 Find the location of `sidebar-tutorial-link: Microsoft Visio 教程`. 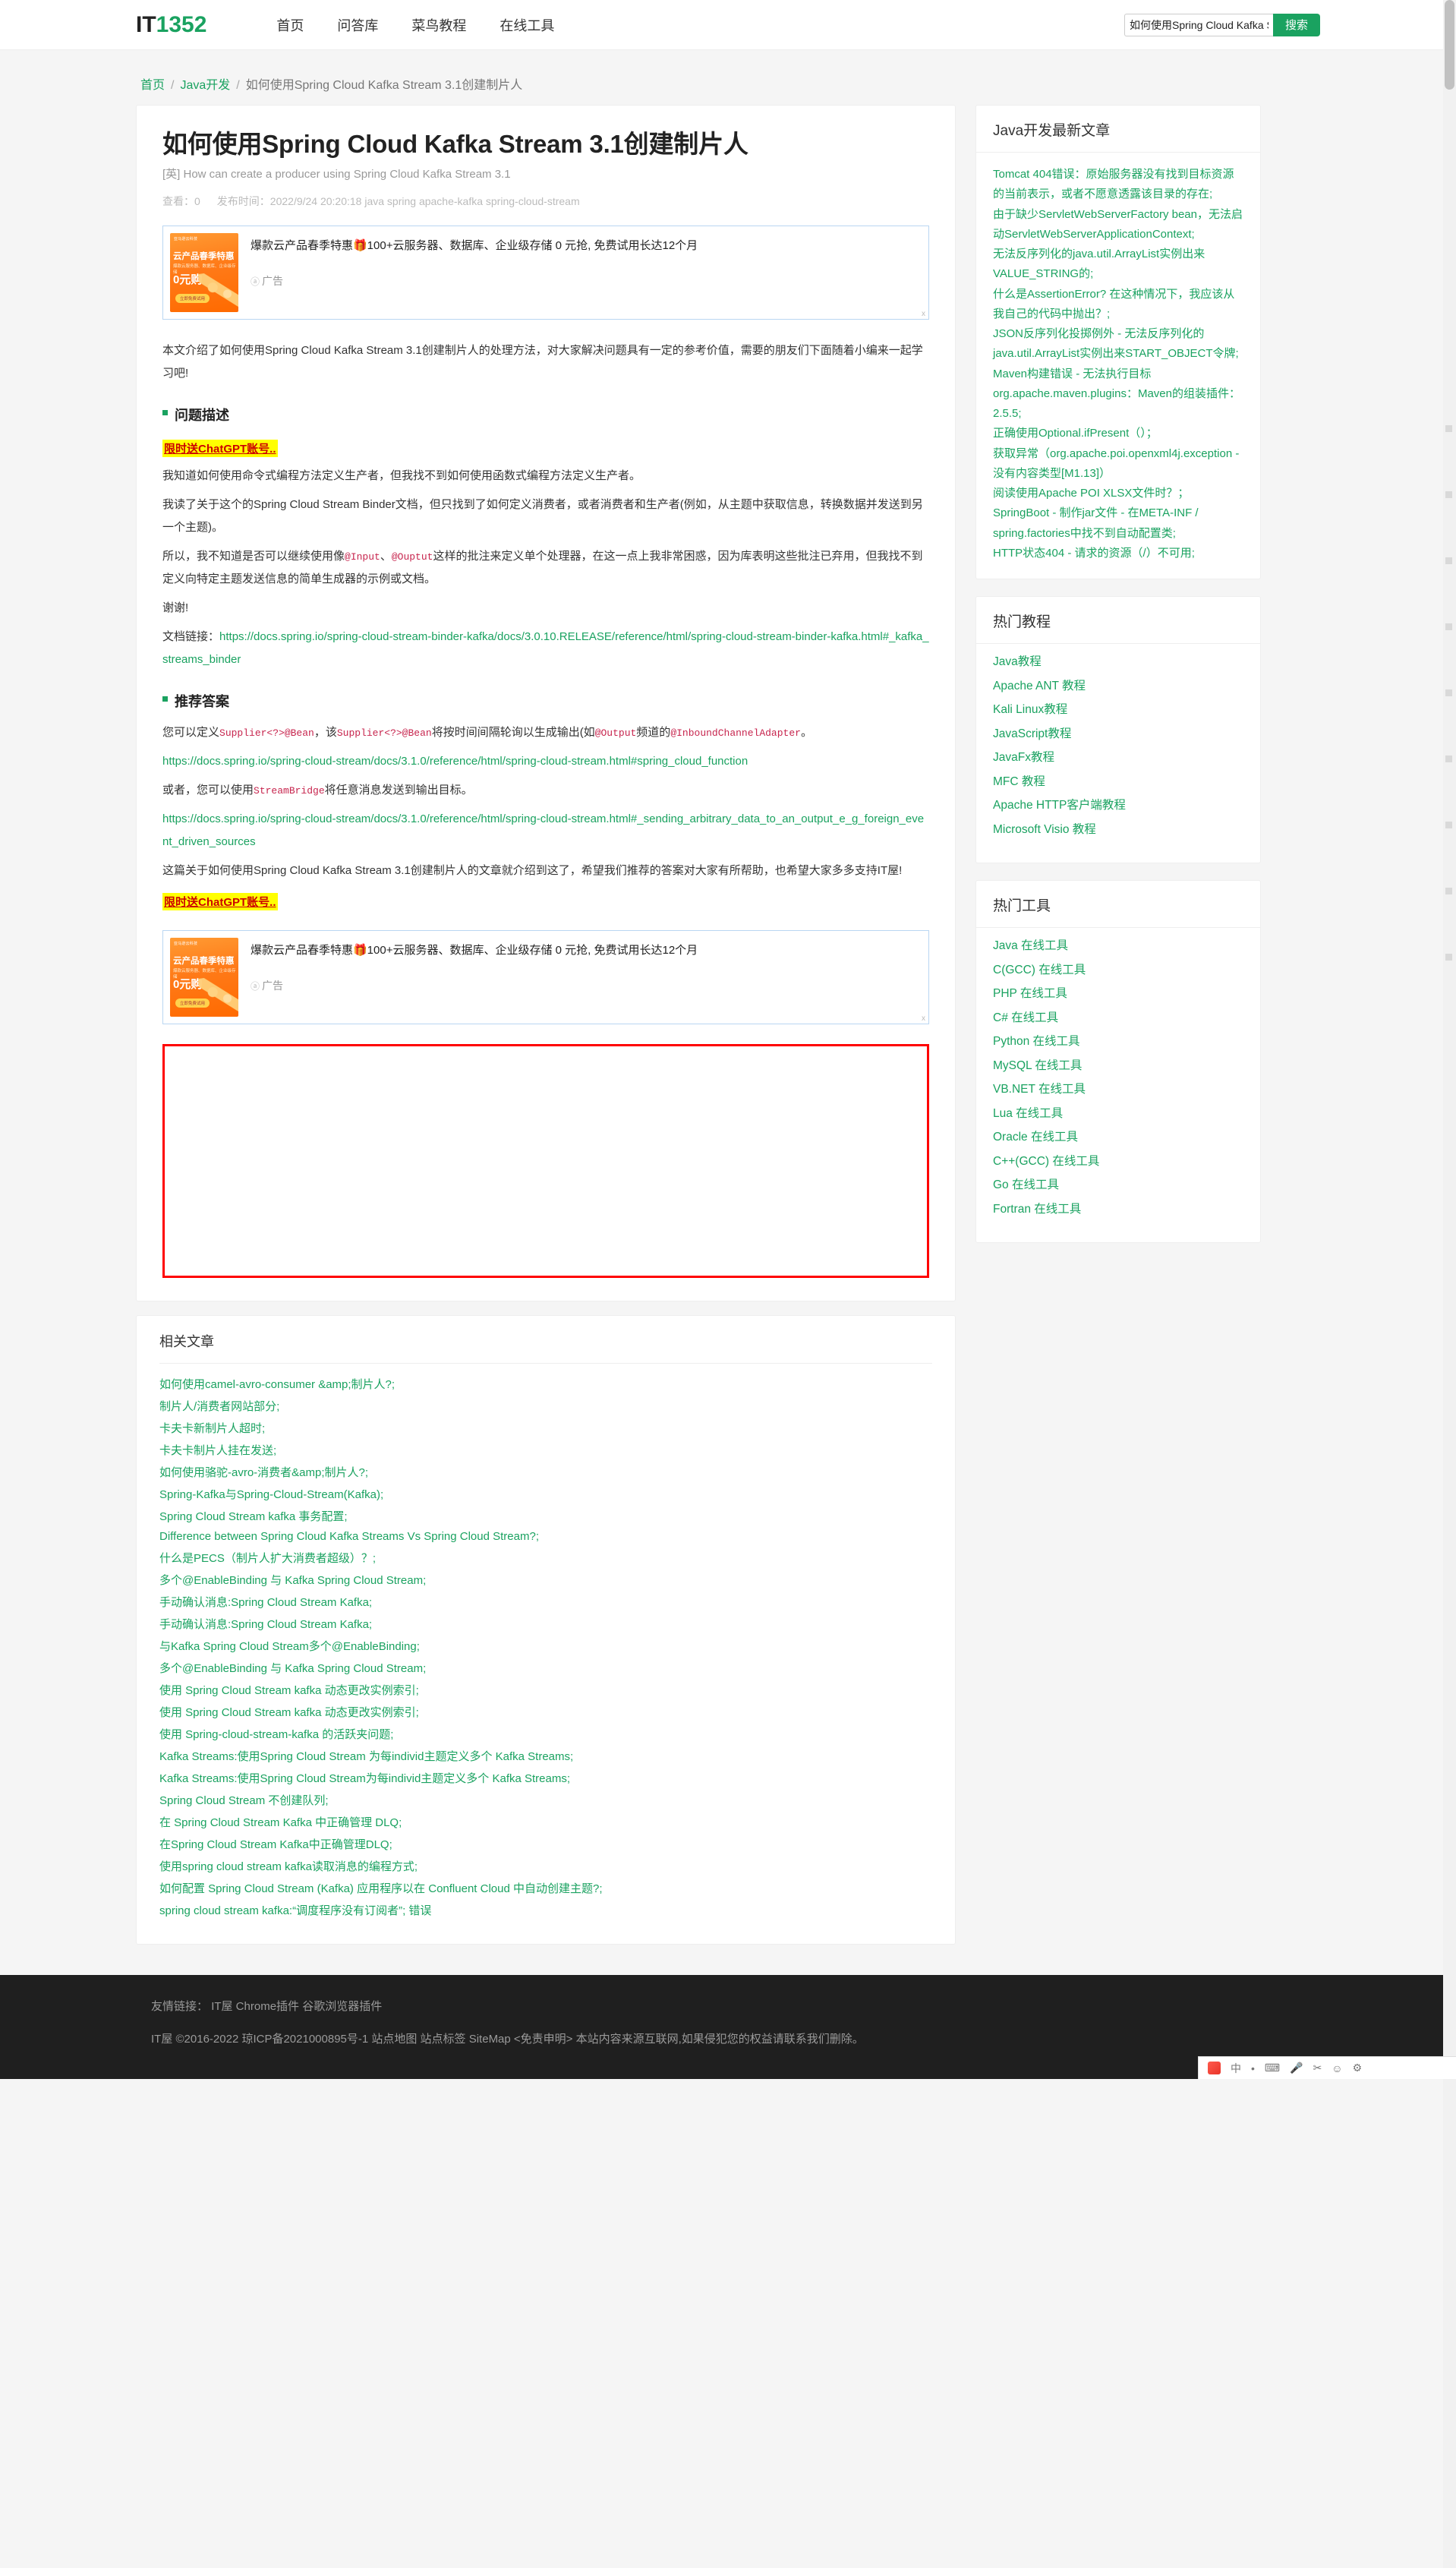

sidebar-tutorial-link: Microsoft Visio 教程 is located at coordinates (1118, 830).